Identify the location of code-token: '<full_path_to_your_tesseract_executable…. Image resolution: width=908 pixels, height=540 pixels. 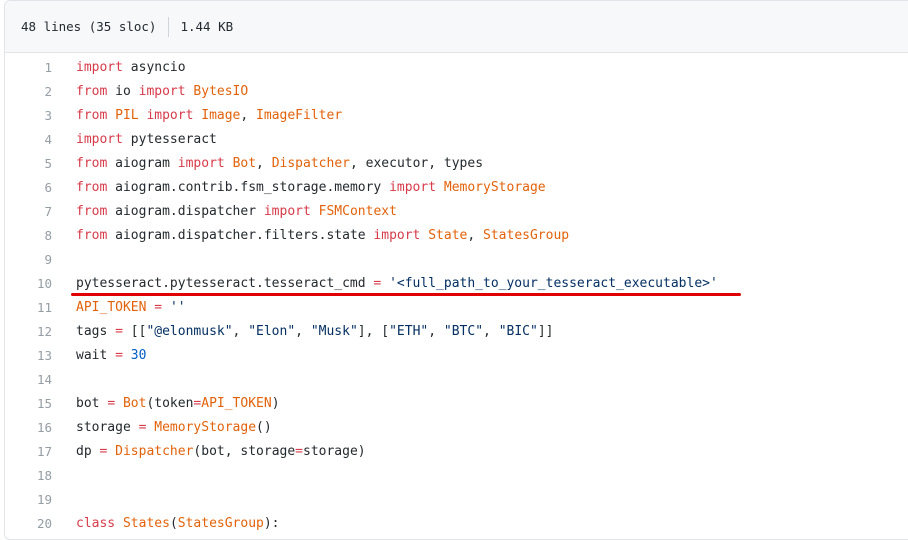
(553, 283).